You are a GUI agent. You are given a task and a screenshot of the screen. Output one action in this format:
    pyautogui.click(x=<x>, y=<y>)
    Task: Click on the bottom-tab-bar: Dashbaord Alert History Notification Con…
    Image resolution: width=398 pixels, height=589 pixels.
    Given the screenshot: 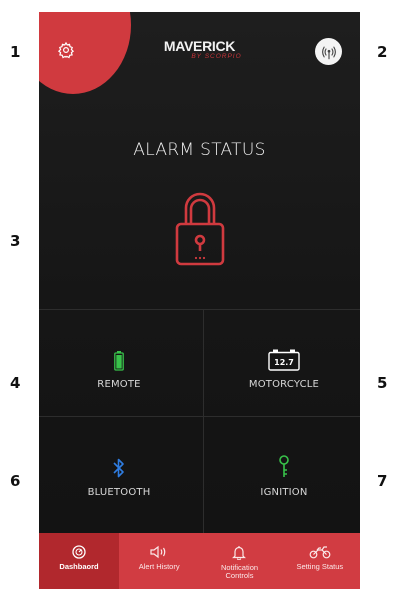 What is the action you would take?
    pyautogui.click(x=199, y=561)
    